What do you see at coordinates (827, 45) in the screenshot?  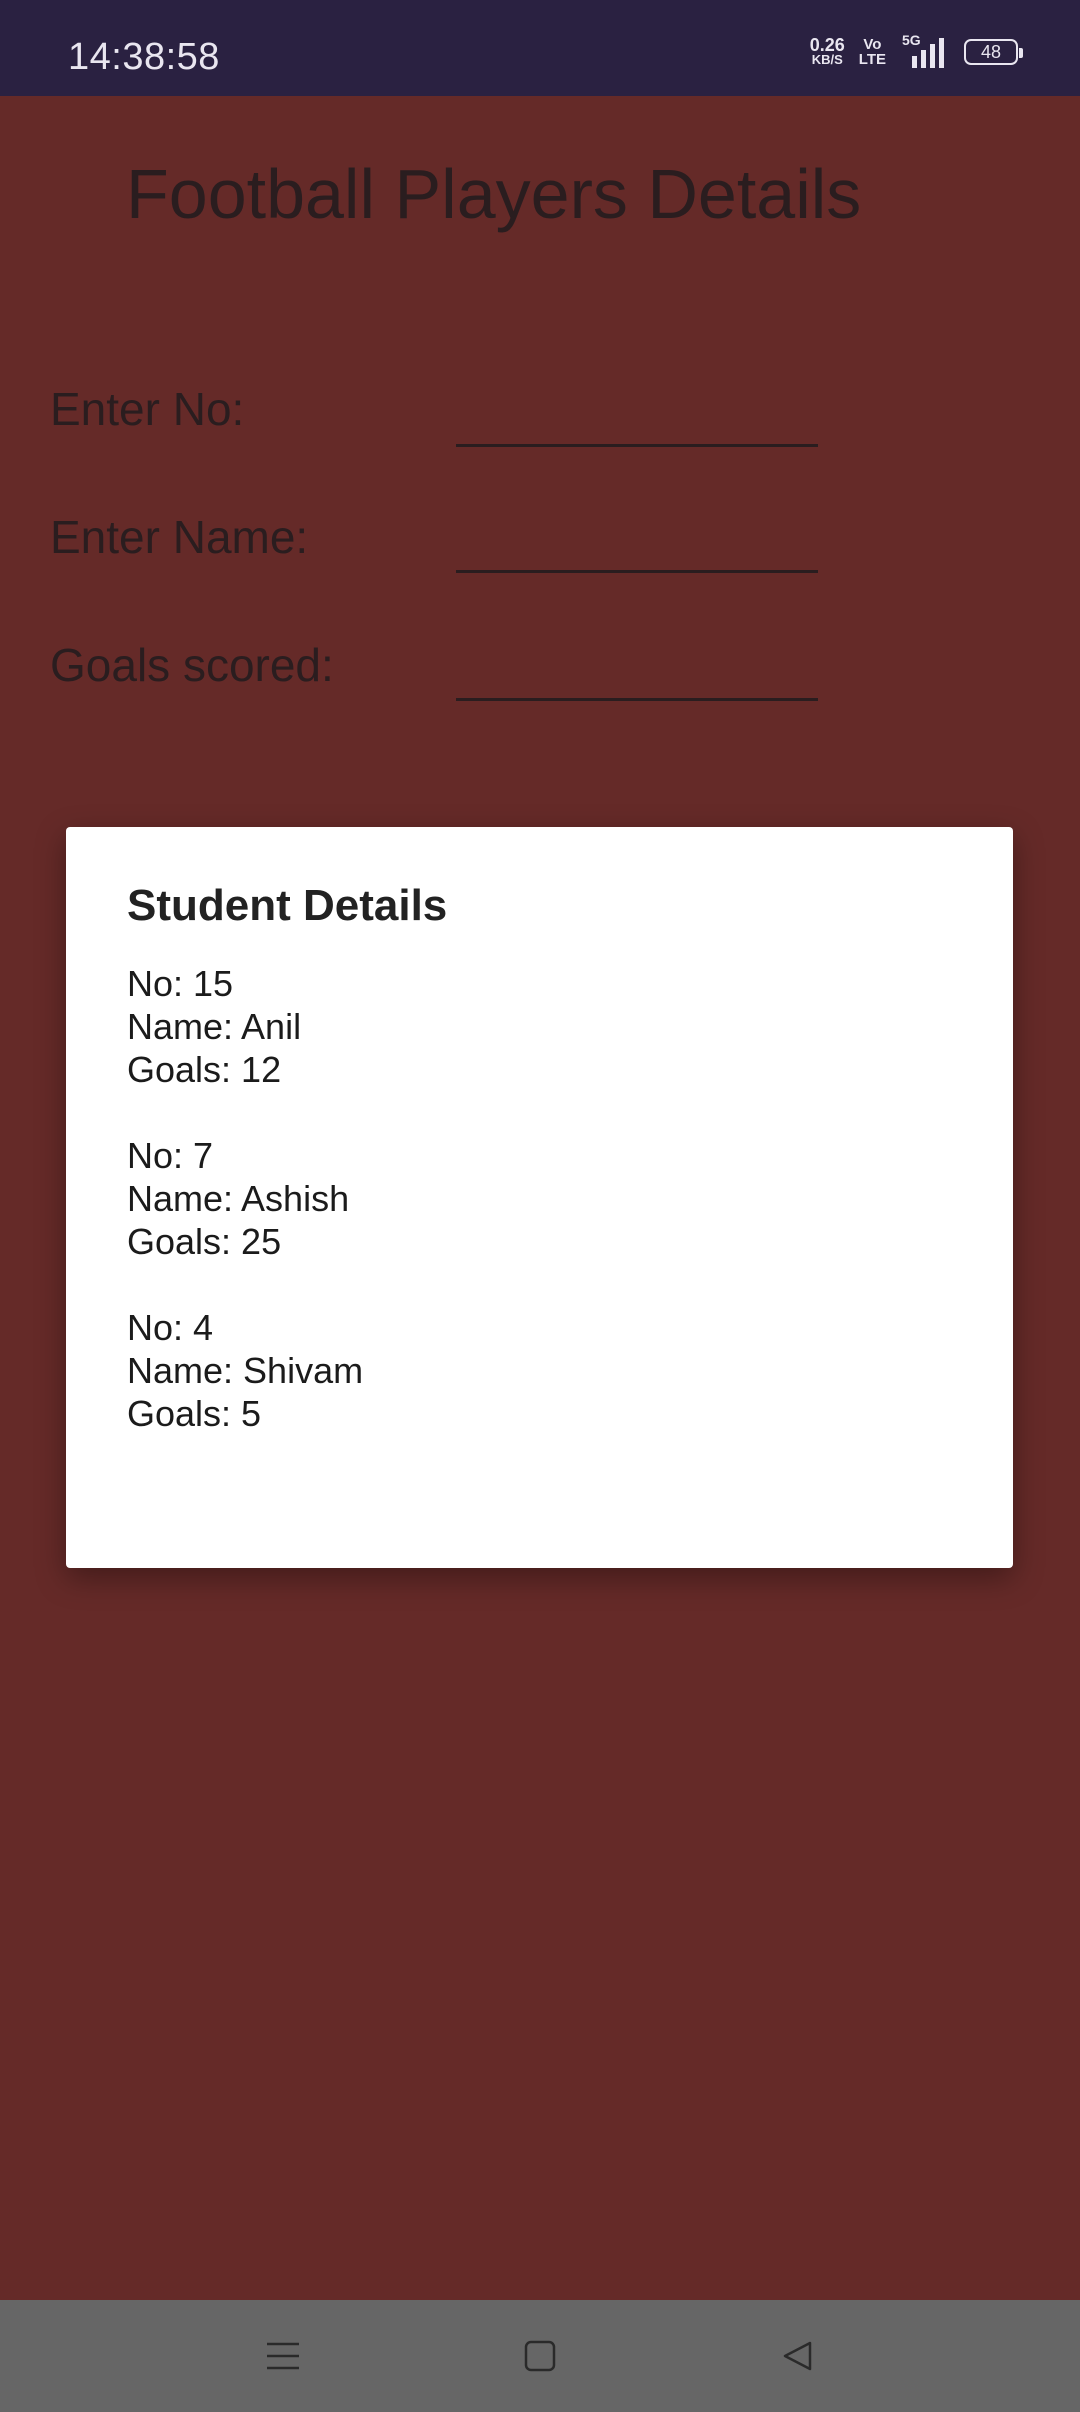 I see `network-speed-value: 0.26` at bounding box center [827, 45].